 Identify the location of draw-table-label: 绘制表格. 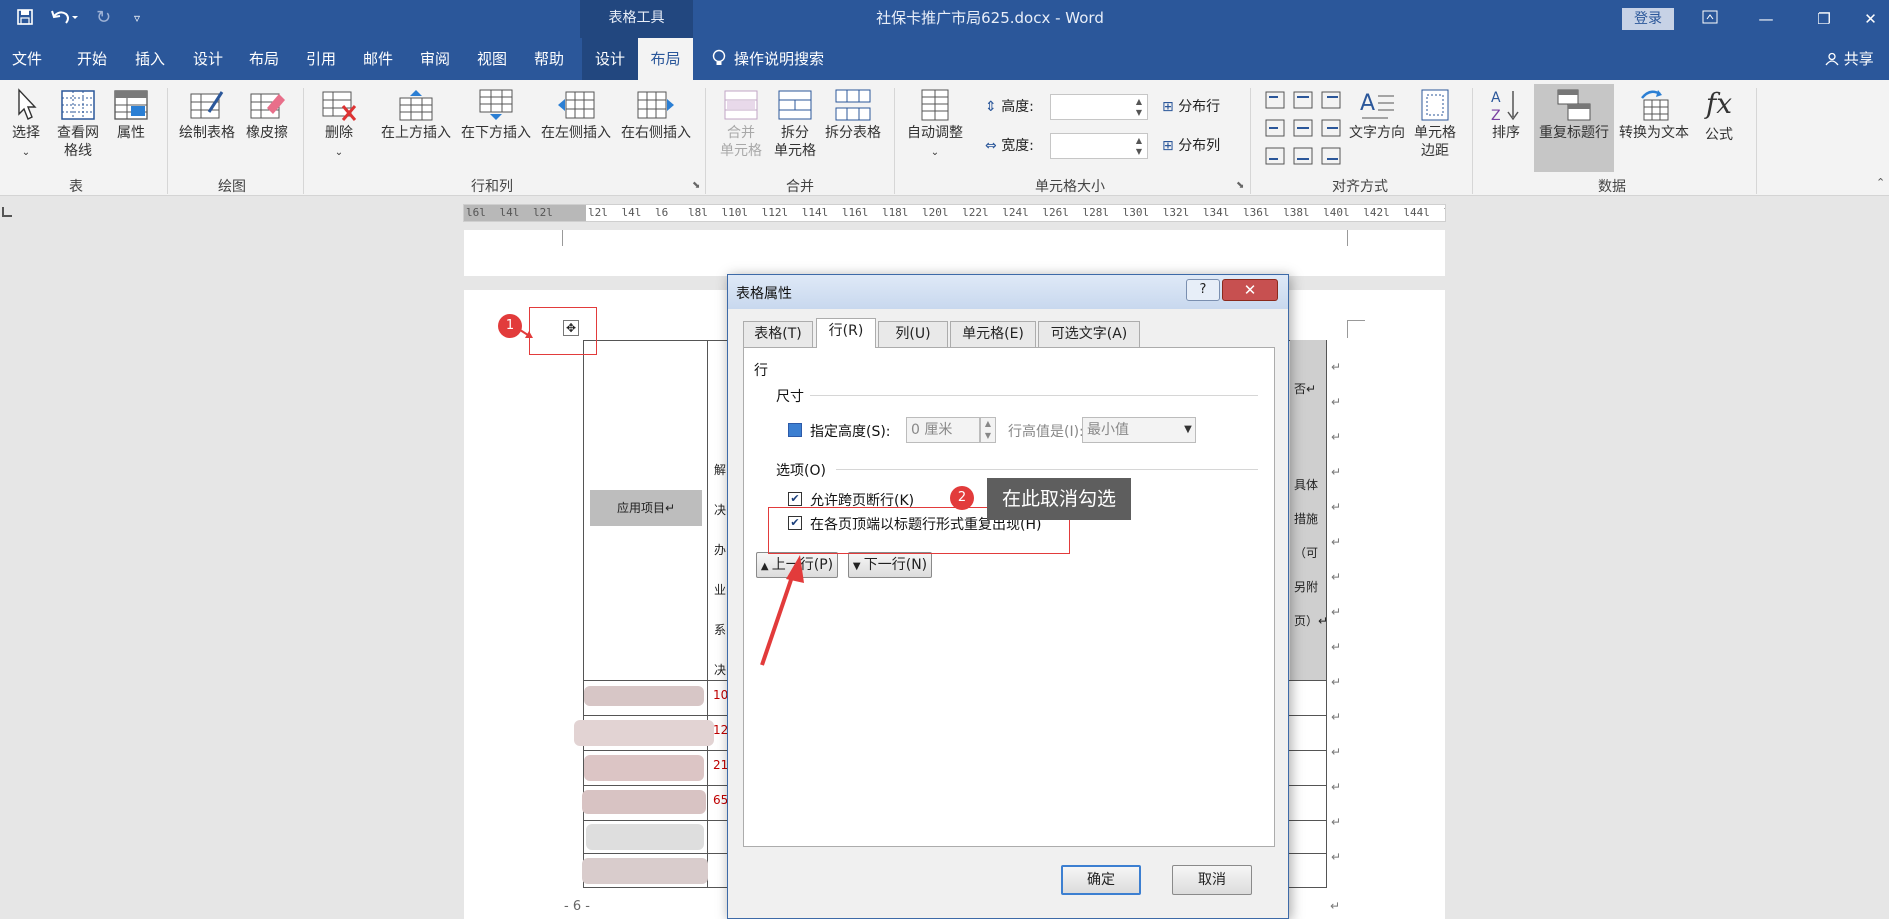
(207, 133).